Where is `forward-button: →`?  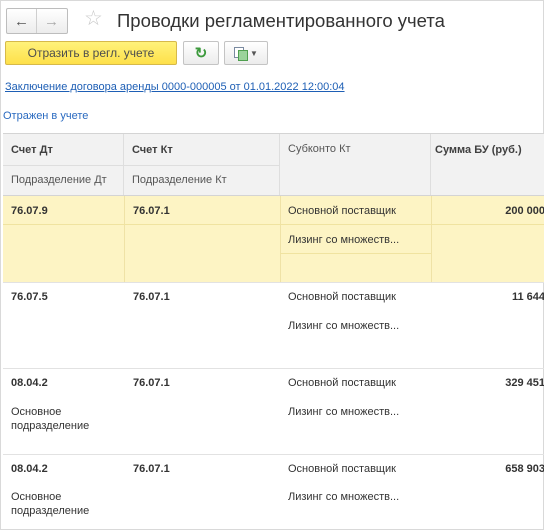
forward-button: → is located at coordinates (51, 21).